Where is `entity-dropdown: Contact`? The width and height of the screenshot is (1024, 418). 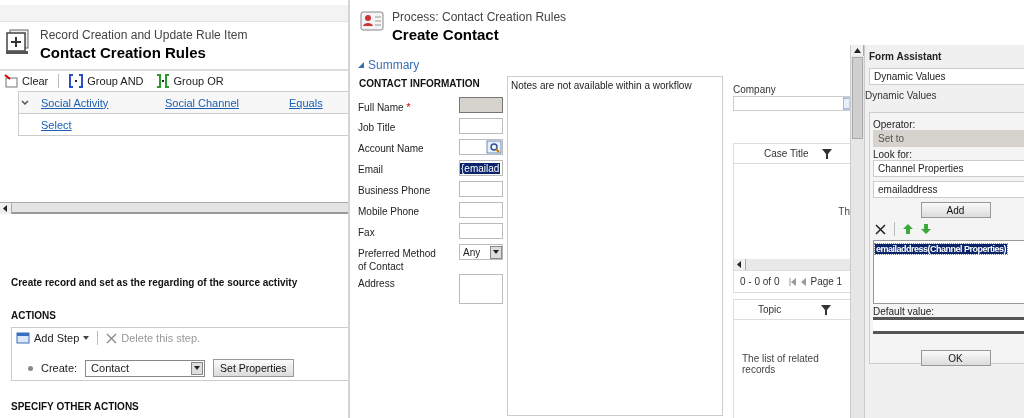 entity-dropdown: Contact is located at coordinates (145, 368).